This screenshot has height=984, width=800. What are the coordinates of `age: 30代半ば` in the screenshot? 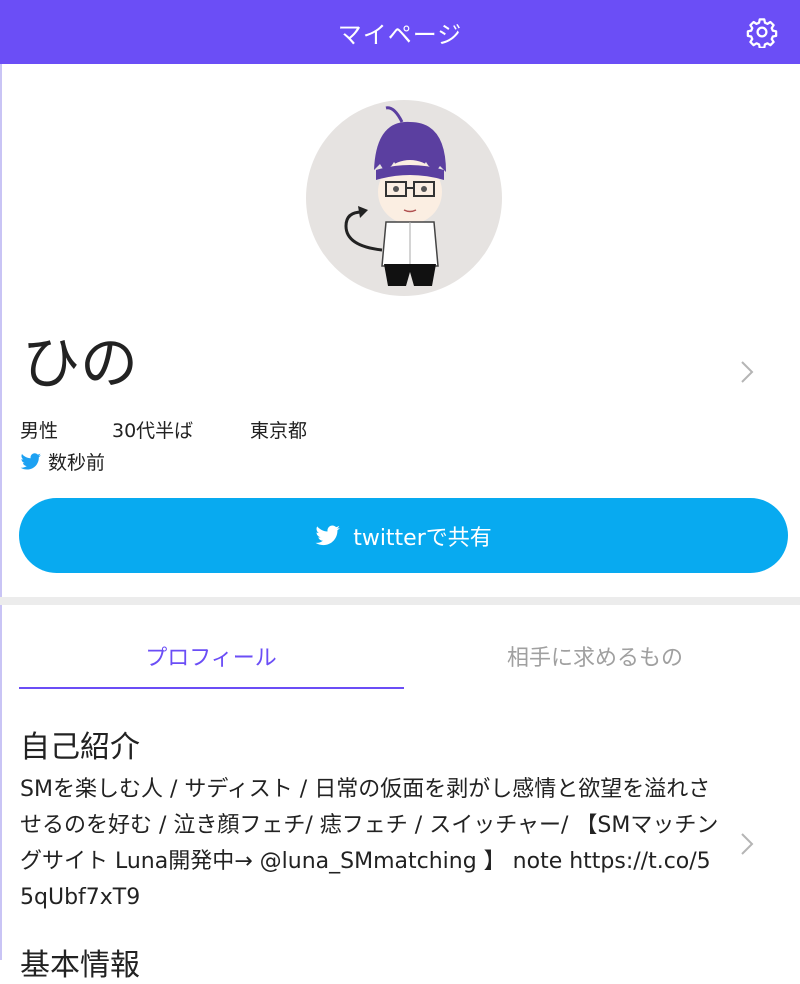 It's located at (153, 431).